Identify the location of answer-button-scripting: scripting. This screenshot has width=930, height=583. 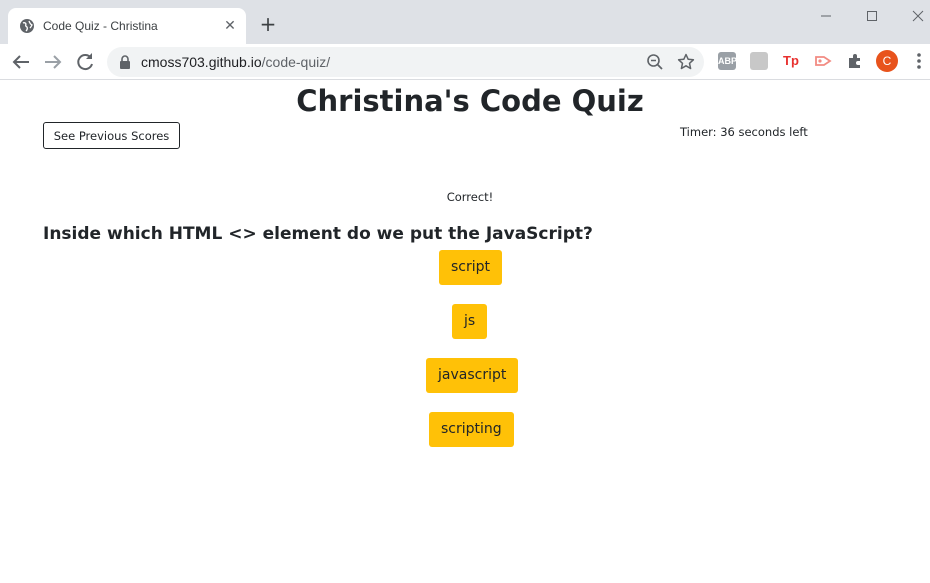
(471, 429).